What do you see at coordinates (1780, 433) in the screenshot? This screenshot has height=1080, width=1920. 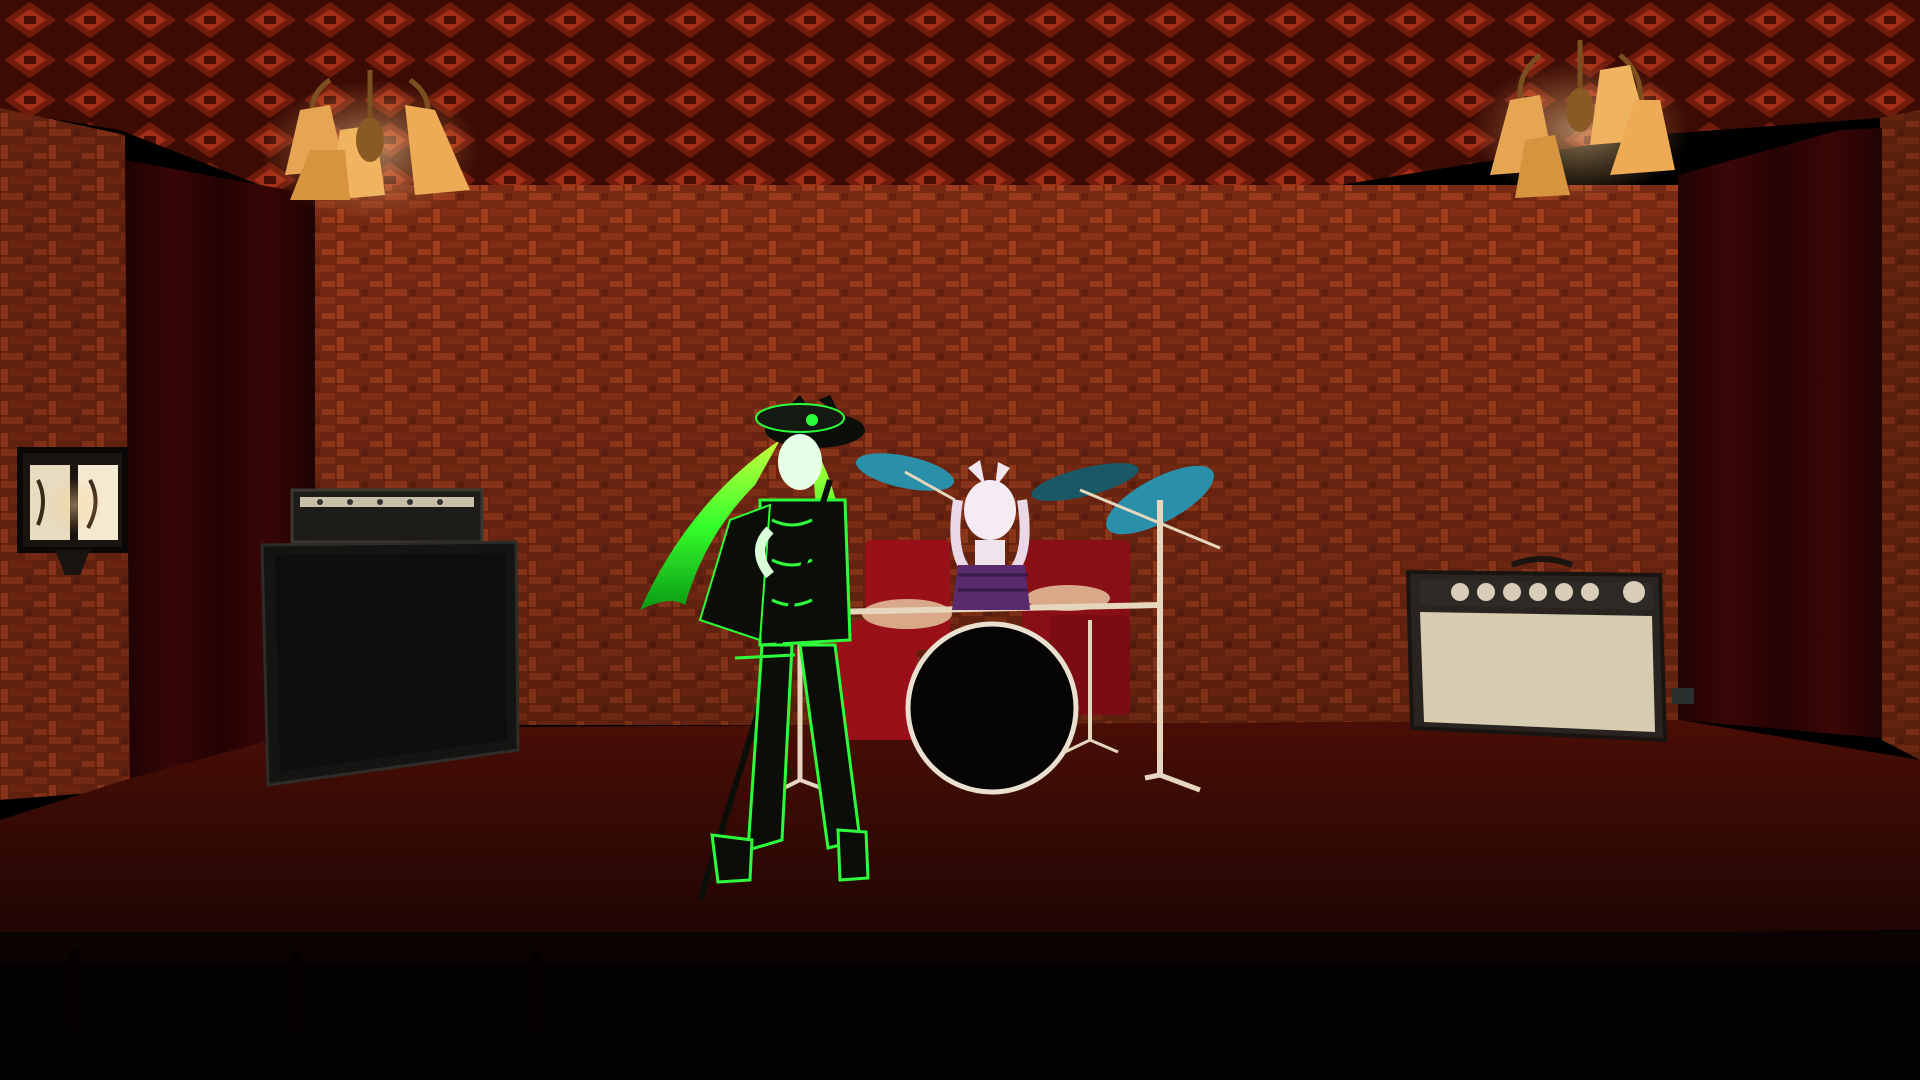 I see `right-curtain` at bounding box center [1780, 433].